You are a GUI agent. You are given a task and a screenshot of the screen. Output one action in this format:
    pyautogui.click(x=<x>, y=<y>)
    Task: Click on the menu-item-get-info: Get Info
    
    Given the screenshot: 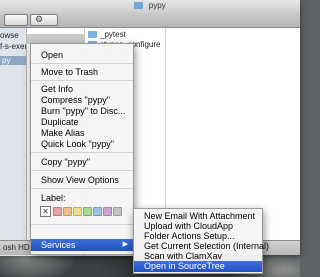 What is the action you would take?
    pyautogui.click(x=82, y=89)
    